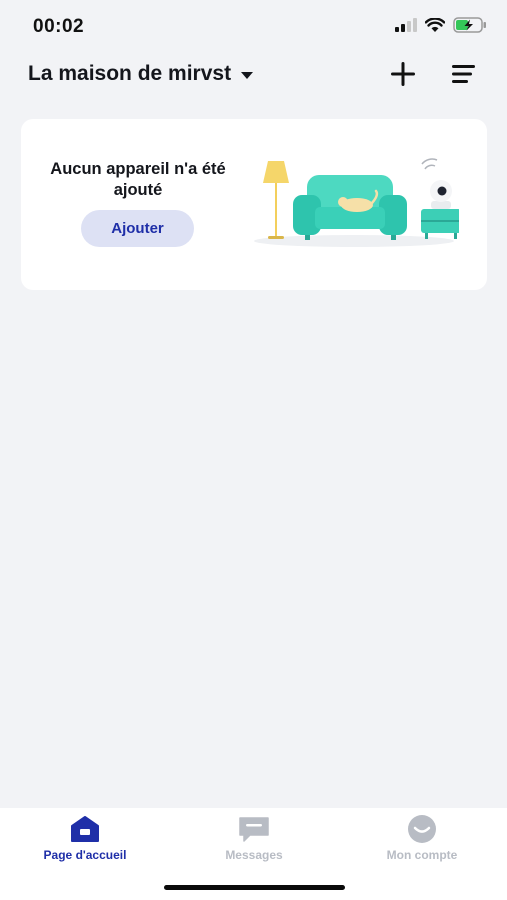  What do you see at coordinates (85, 855) in the screenshot?
I see `tab-home-label: Page d'accueil` at bounding box center [85, 855].